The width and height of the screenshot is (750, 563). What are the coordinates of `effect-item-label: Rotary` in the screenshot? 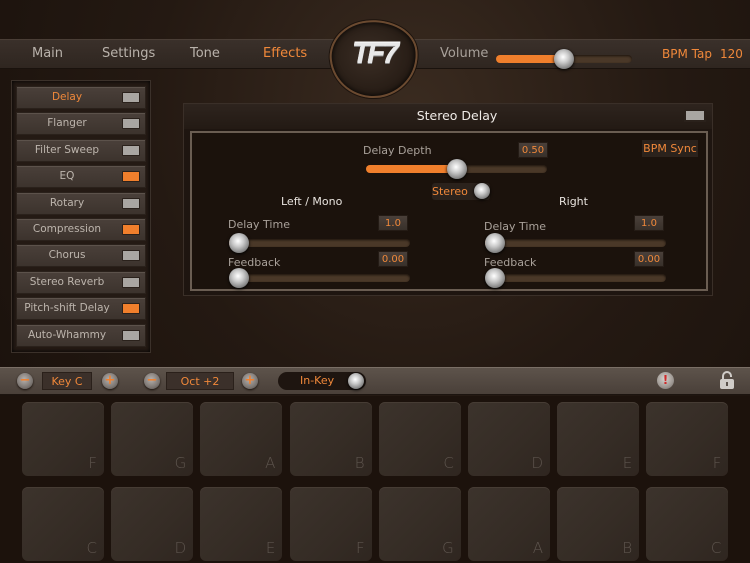 It's located at (67, 202).